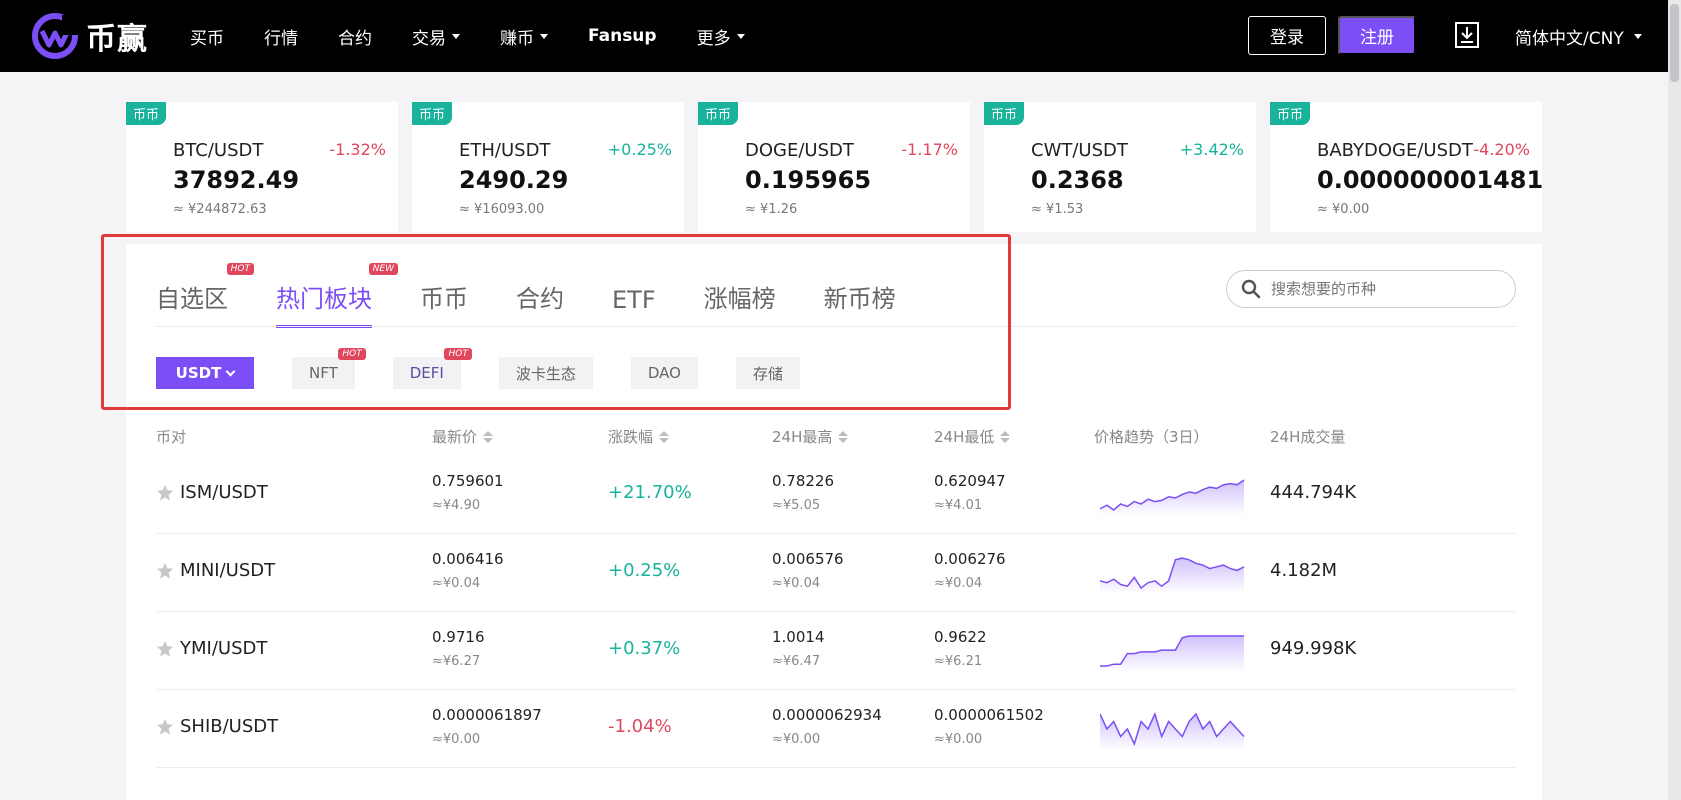 Image resolution: width=1681 pixels, height=800 pixels. Describe the element at coordinates (456, 505) in the screenshot. I see `last-price-cny: ≈¥4.90` at that location.